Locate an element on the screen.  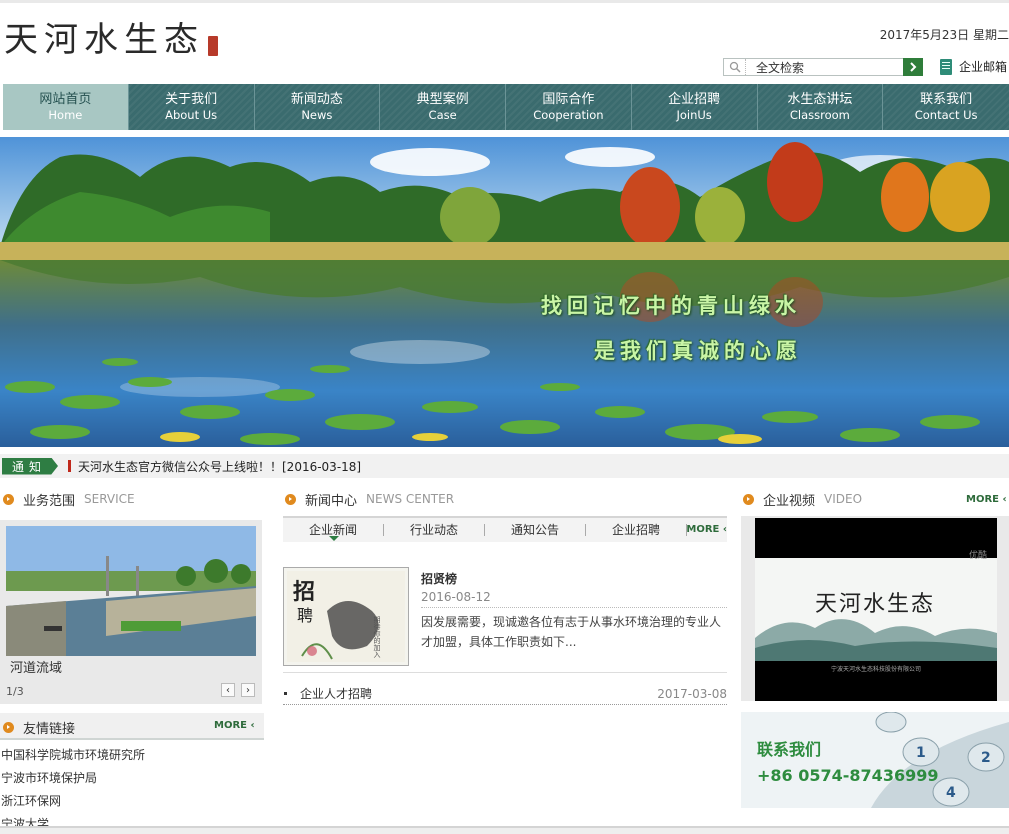
nav-classroom: 水生态讲坛 Classroom is located at coordinates (821, 107).